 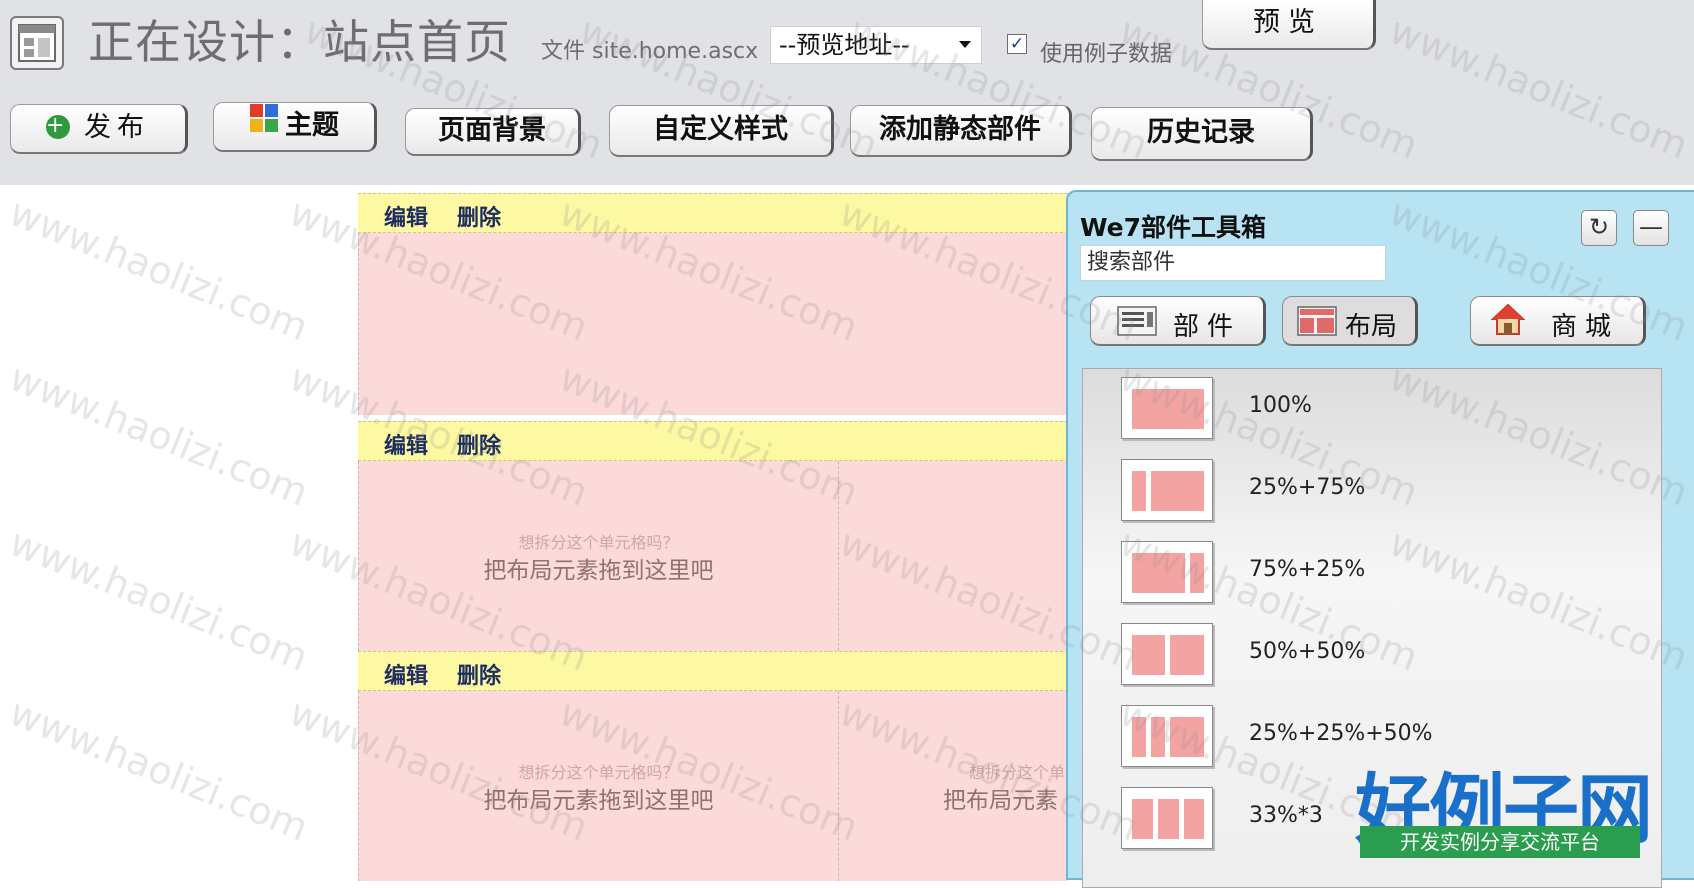 What do you see at coordinates (650, 51) in the screenshot?
I see `file-info: 文件 site.home.ascx` at bounding box center [650, 51].